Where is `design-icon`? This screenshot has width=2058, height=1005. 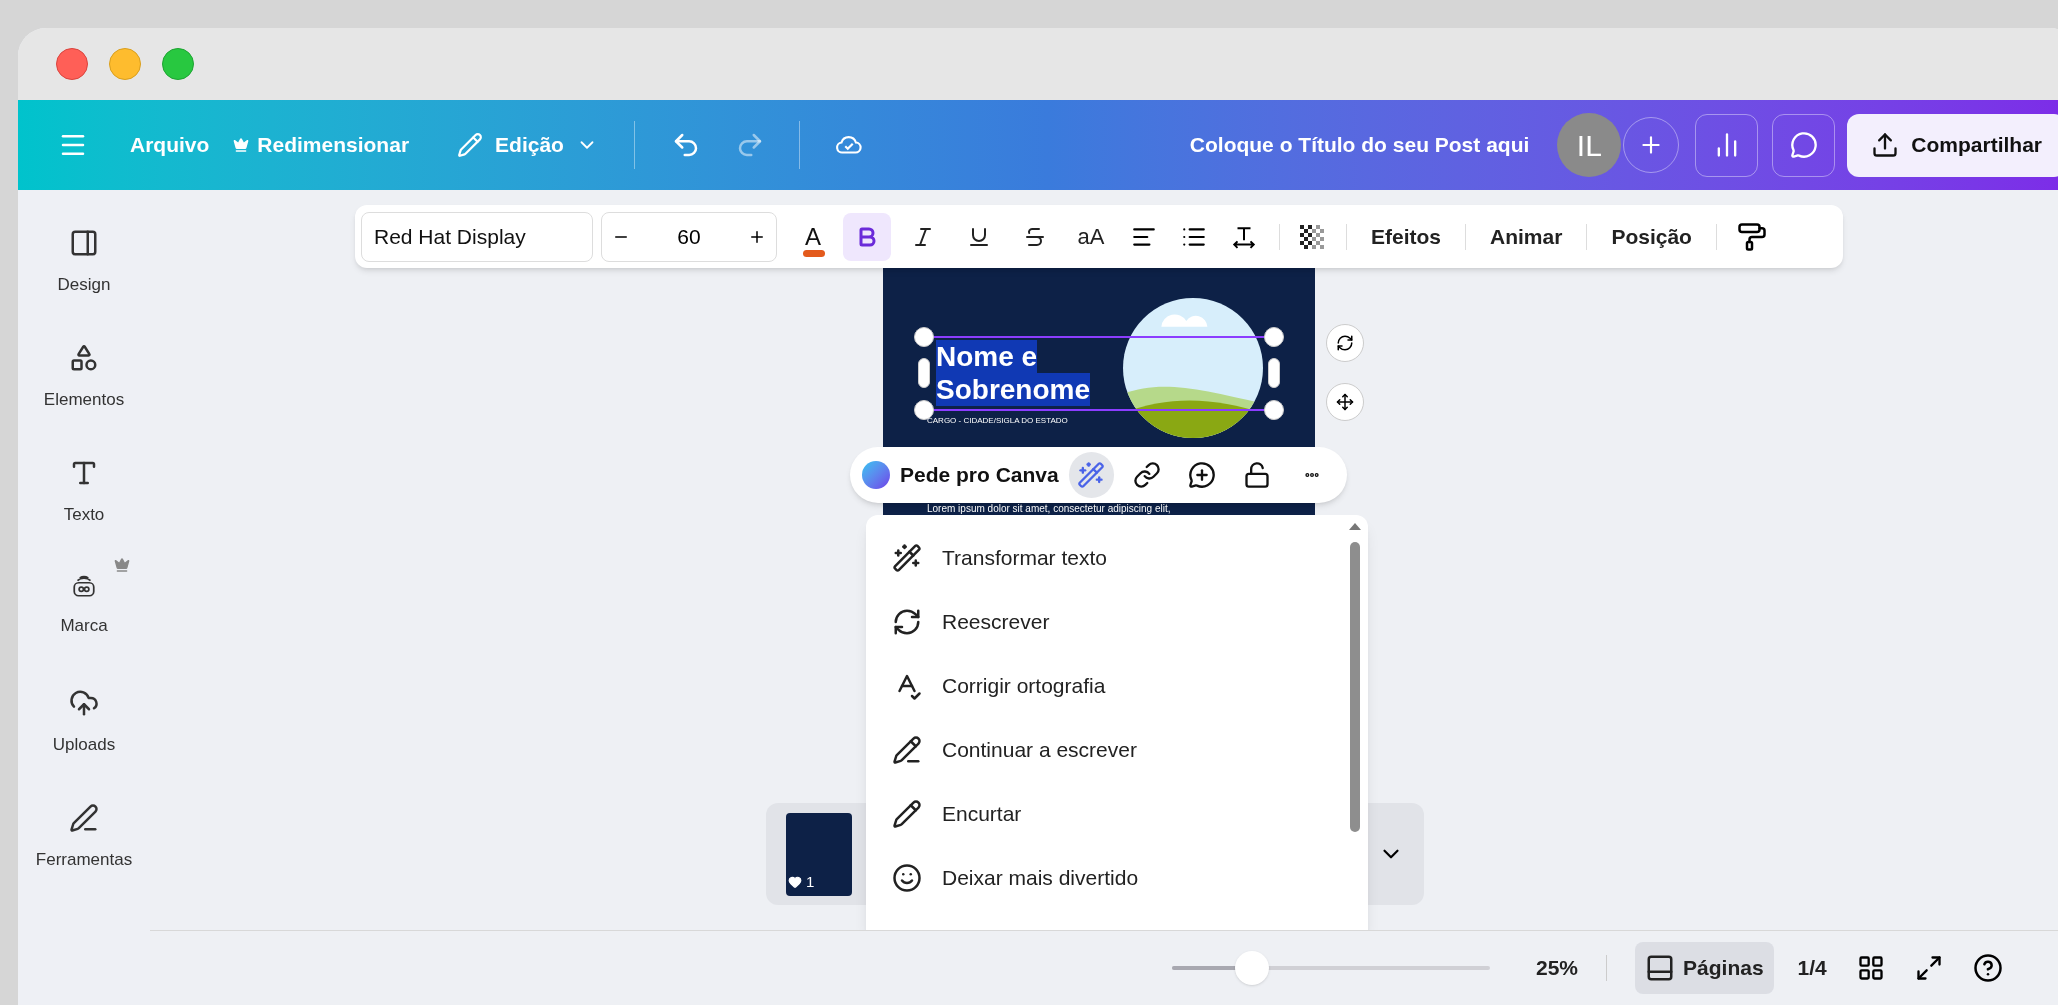 design-icon is located at coordinates (84, 243).